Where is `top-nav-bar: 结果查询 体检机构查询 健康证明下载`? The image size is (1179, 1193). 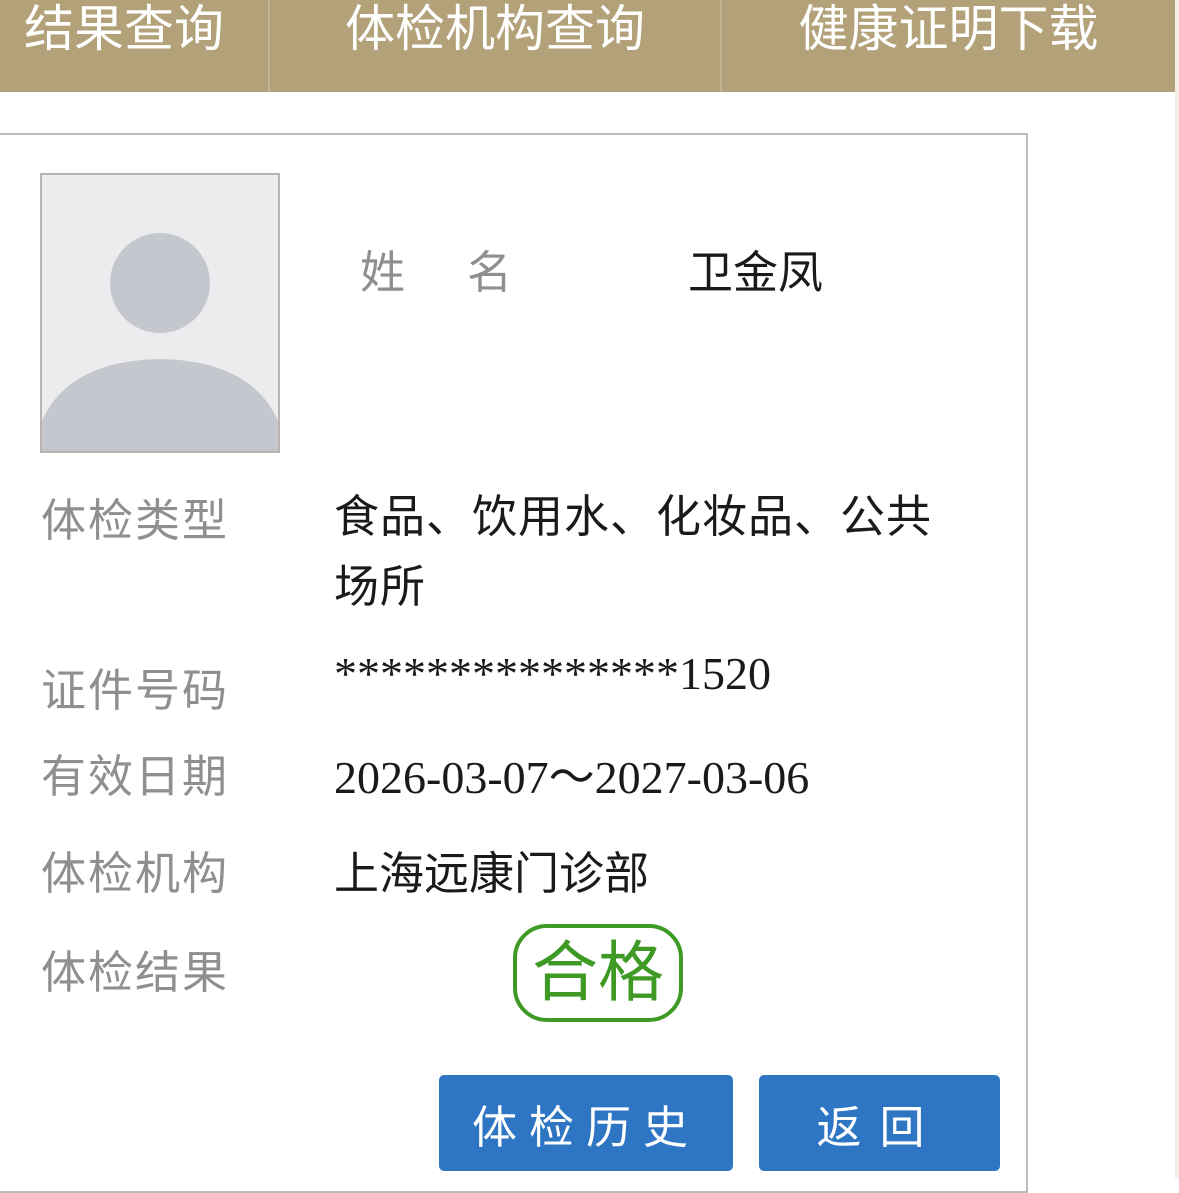 top-nav-bar: 结果查询 体检机构查询 健康证明下载 is located at coordinates (587, 46).